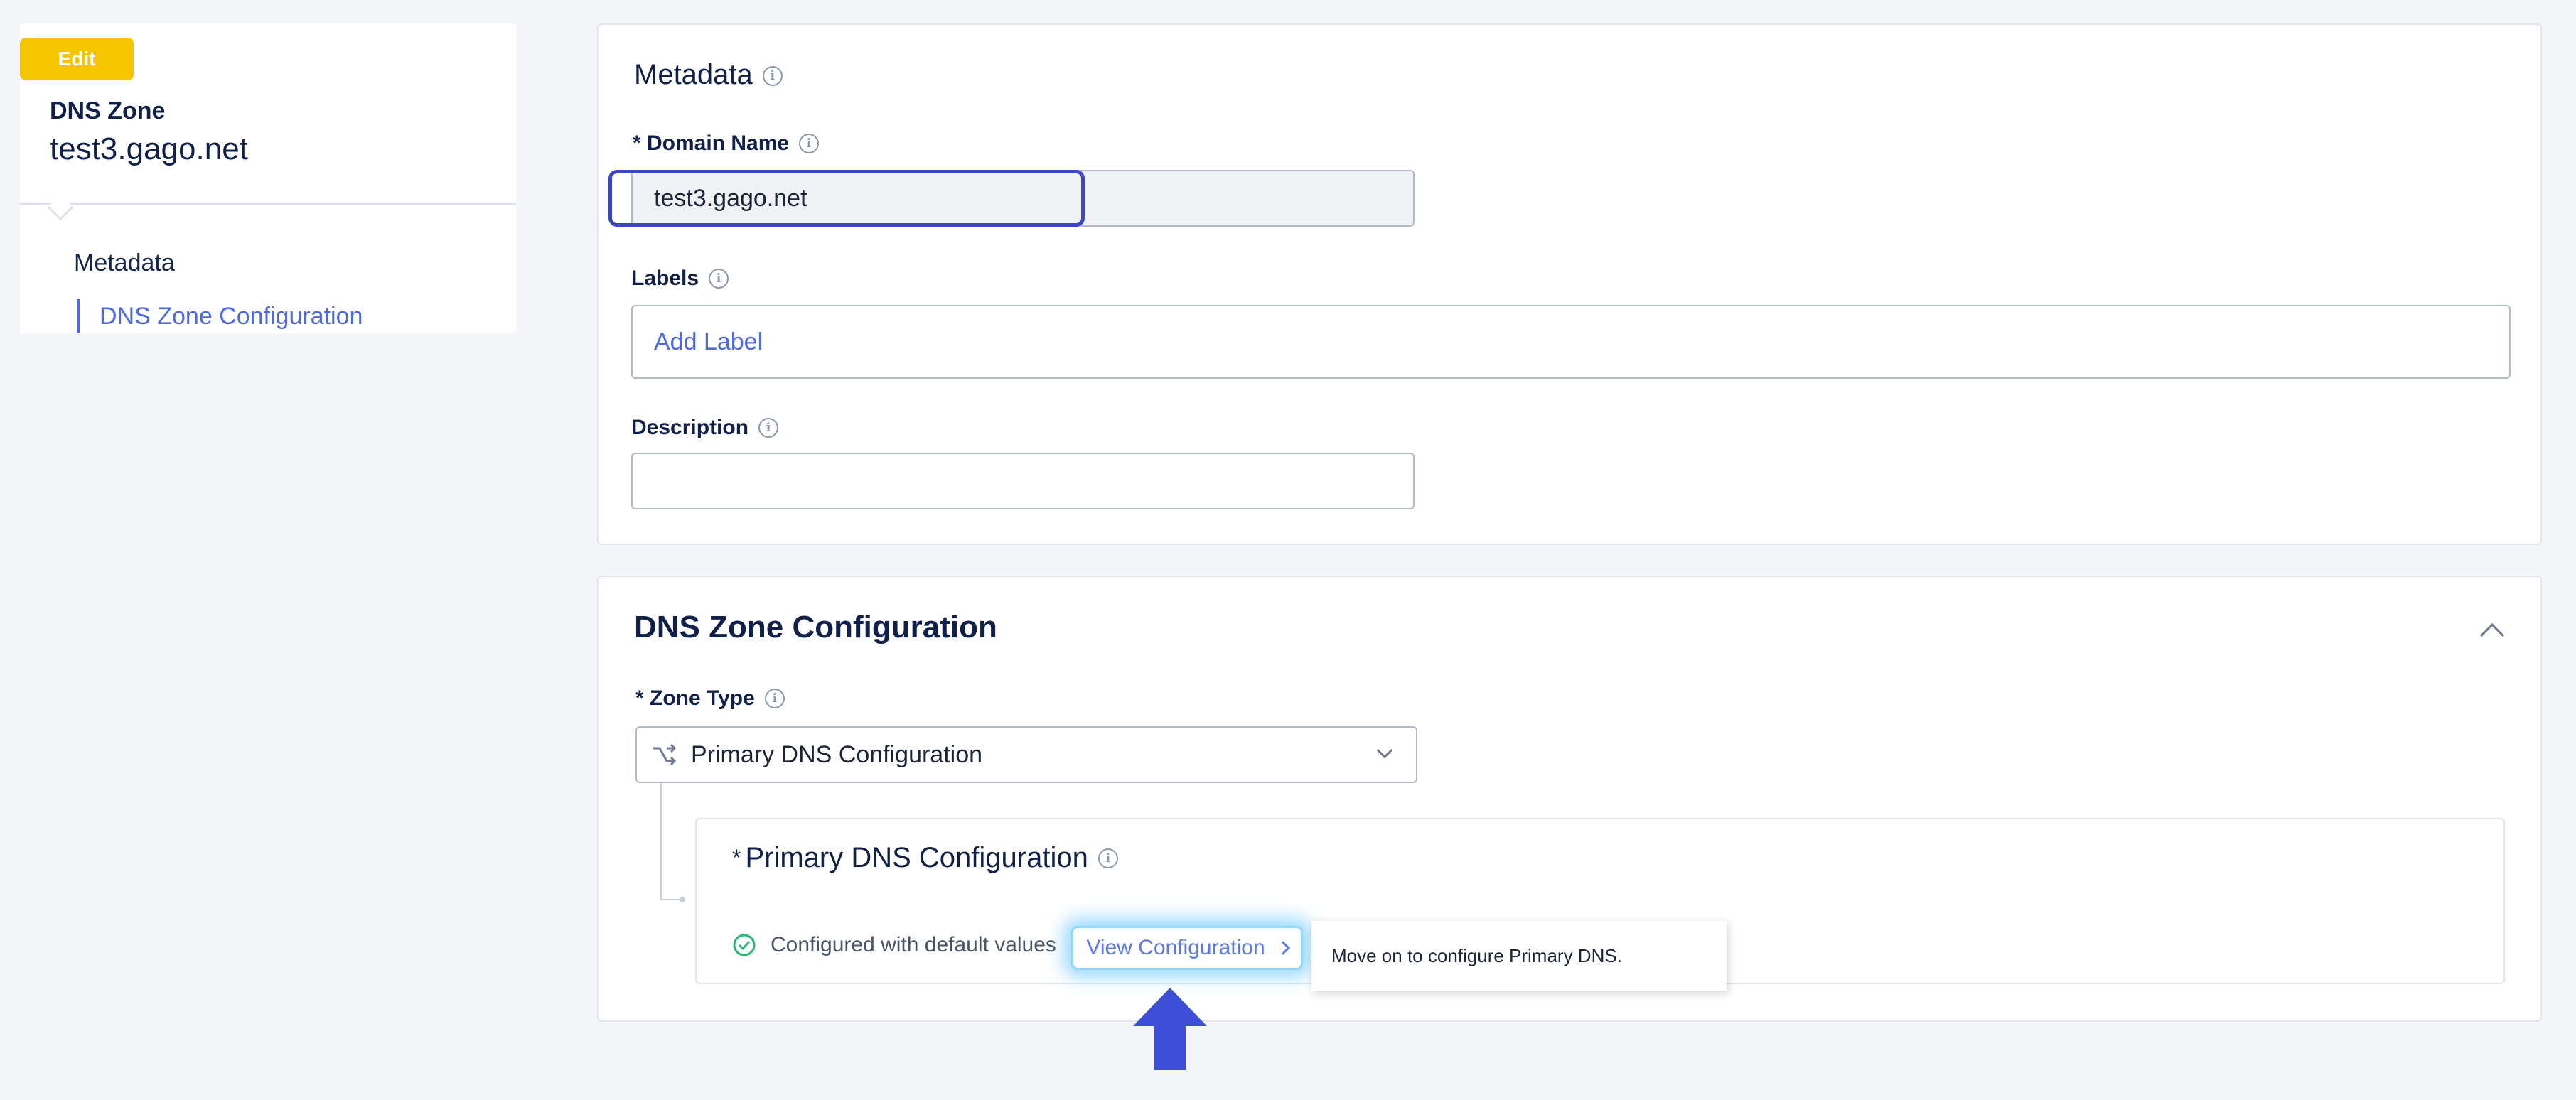  I want to click on description-label-text: Description, so click(690, 427).